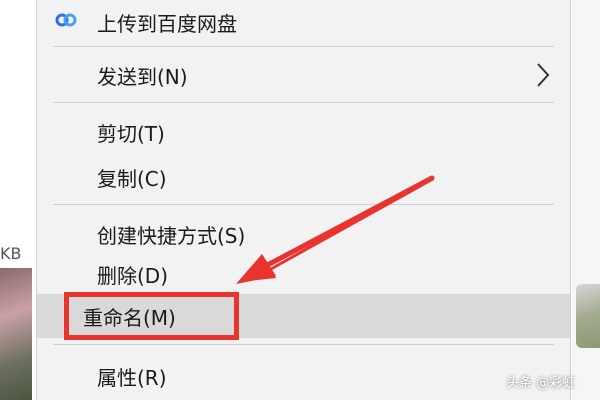 The height and width of the screenshot is (400, 600). Describe the element at coordinates (132, 178) in the screenshot. I see `menu-item-label: 复制(C)` at that location.